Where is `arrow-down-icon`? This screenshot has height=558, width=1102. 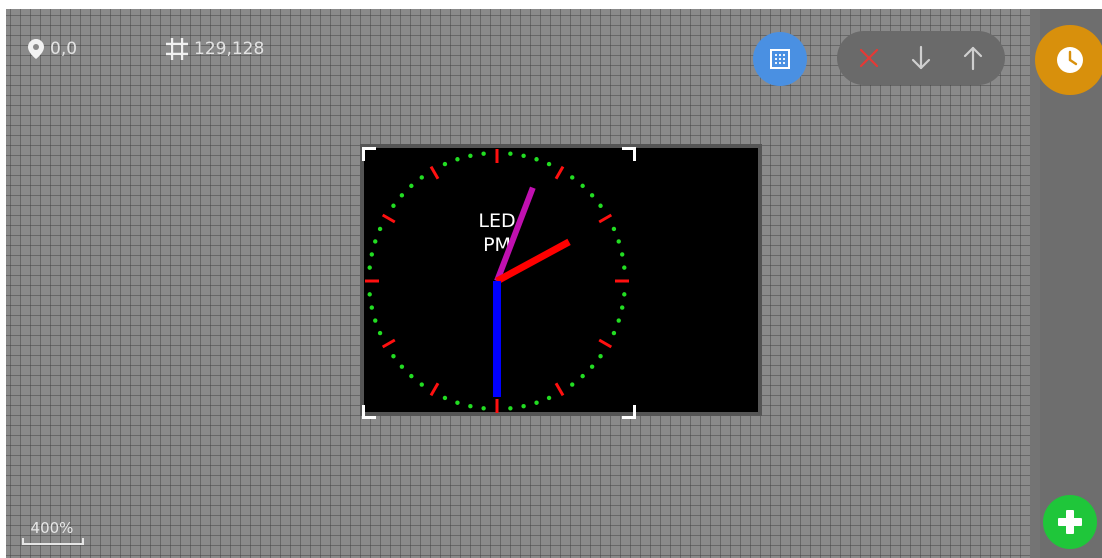
arrow-down-icon is located at coordinates (921, 57).